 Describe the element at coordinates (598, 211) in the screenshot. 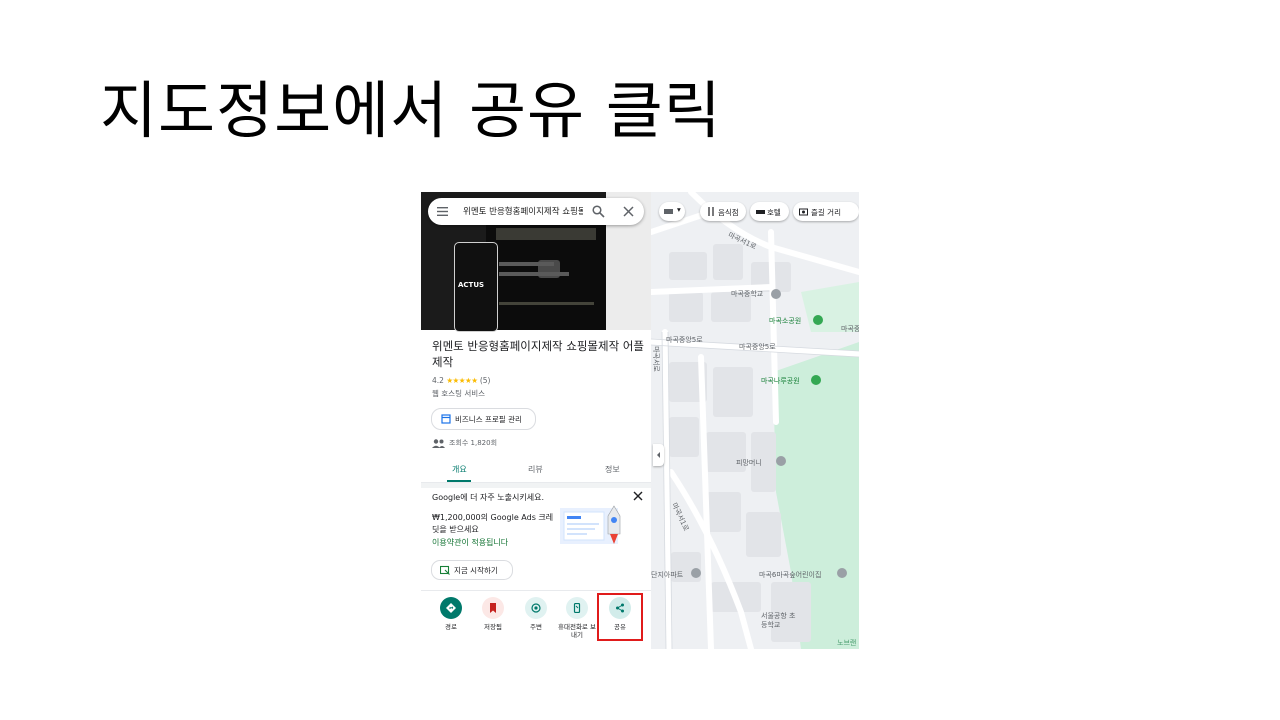

I see `search-icon` at that location.